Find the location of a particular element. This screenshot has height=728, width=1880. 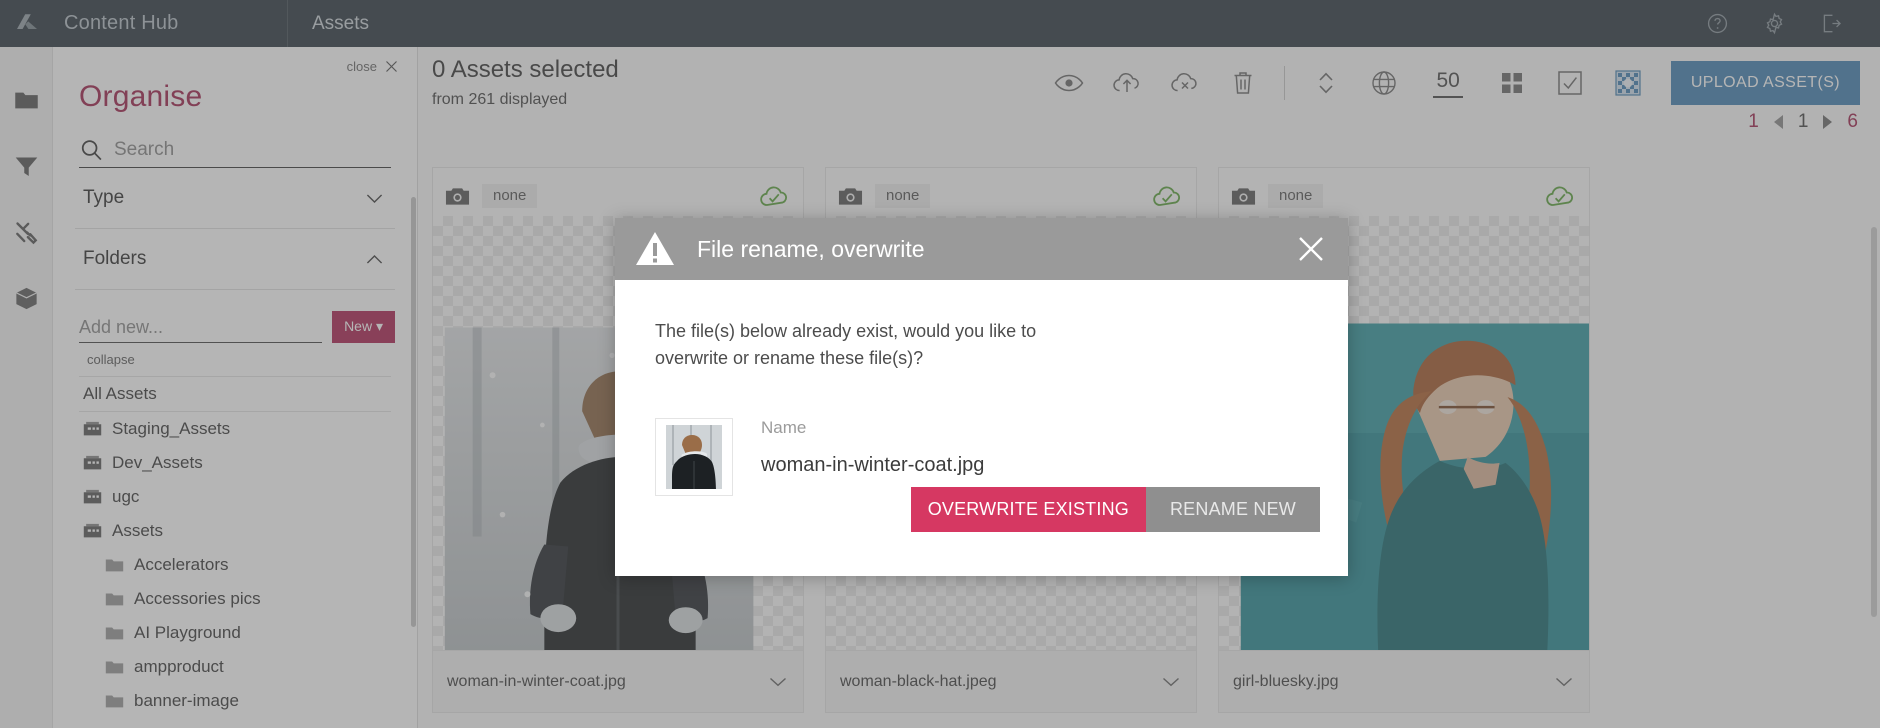

file-name-value: woman-in-winter-coat.jpg is located at coordinates (873, 465).